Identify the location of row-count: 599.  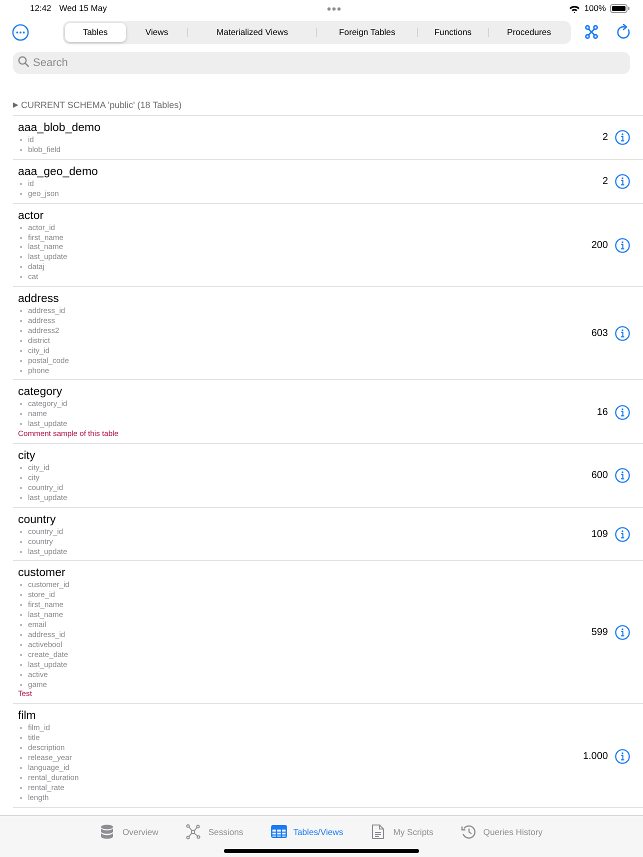
(599, 633).